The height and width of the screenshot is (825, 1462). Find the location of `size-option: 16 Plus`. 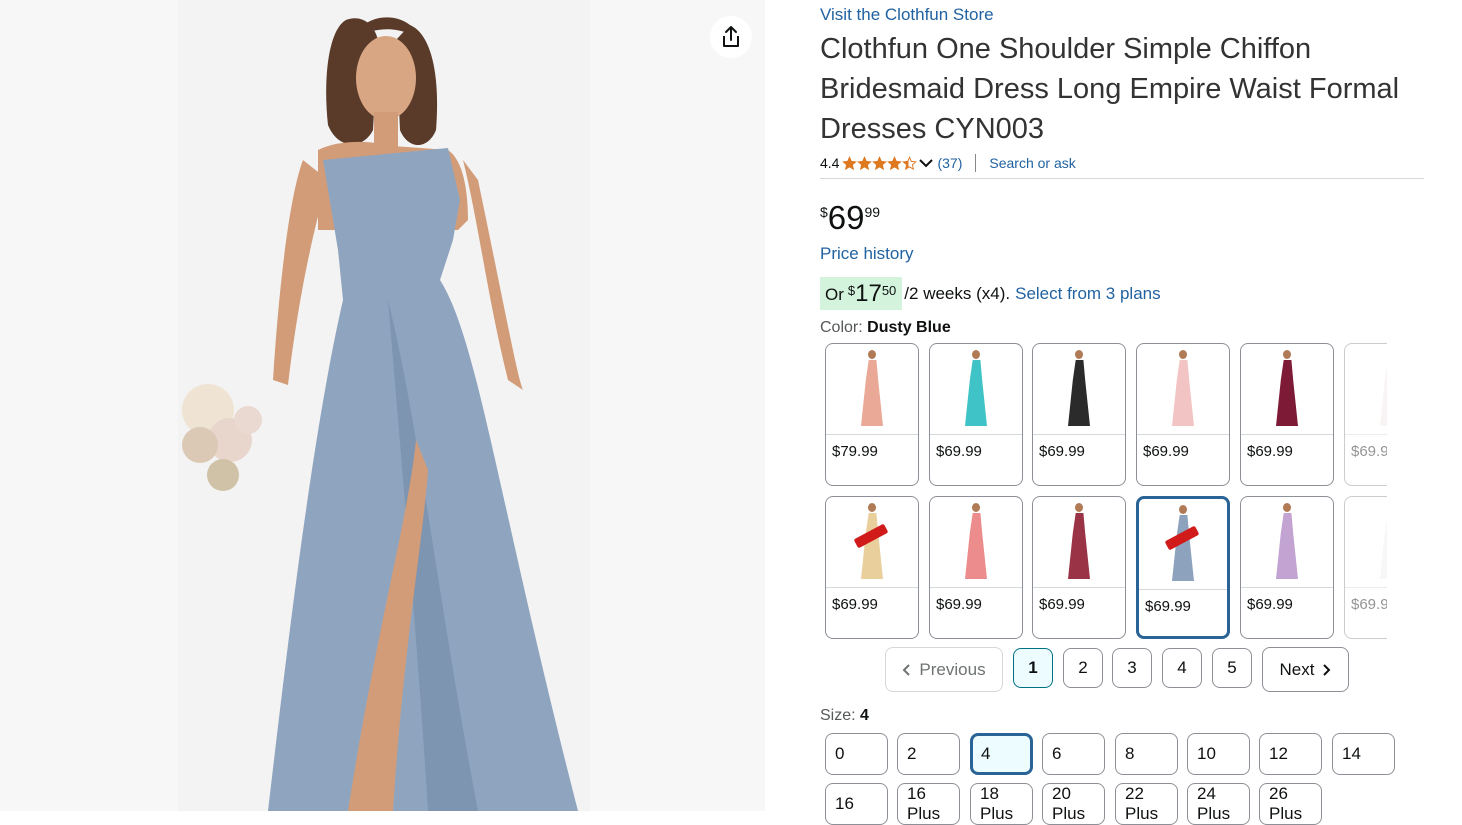

size-option: 16 Plus is located at coordinates (928, 804).